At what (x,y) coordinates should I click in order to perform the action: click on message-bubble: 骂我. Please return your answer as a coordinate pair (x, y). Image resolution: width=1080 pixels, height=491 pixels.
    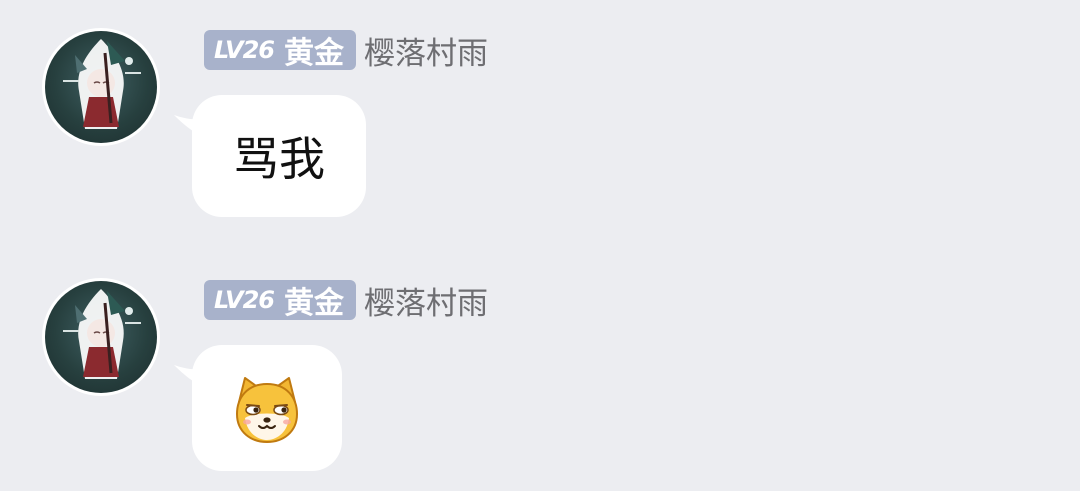
    Looking at the image, I should click on (279, 156).